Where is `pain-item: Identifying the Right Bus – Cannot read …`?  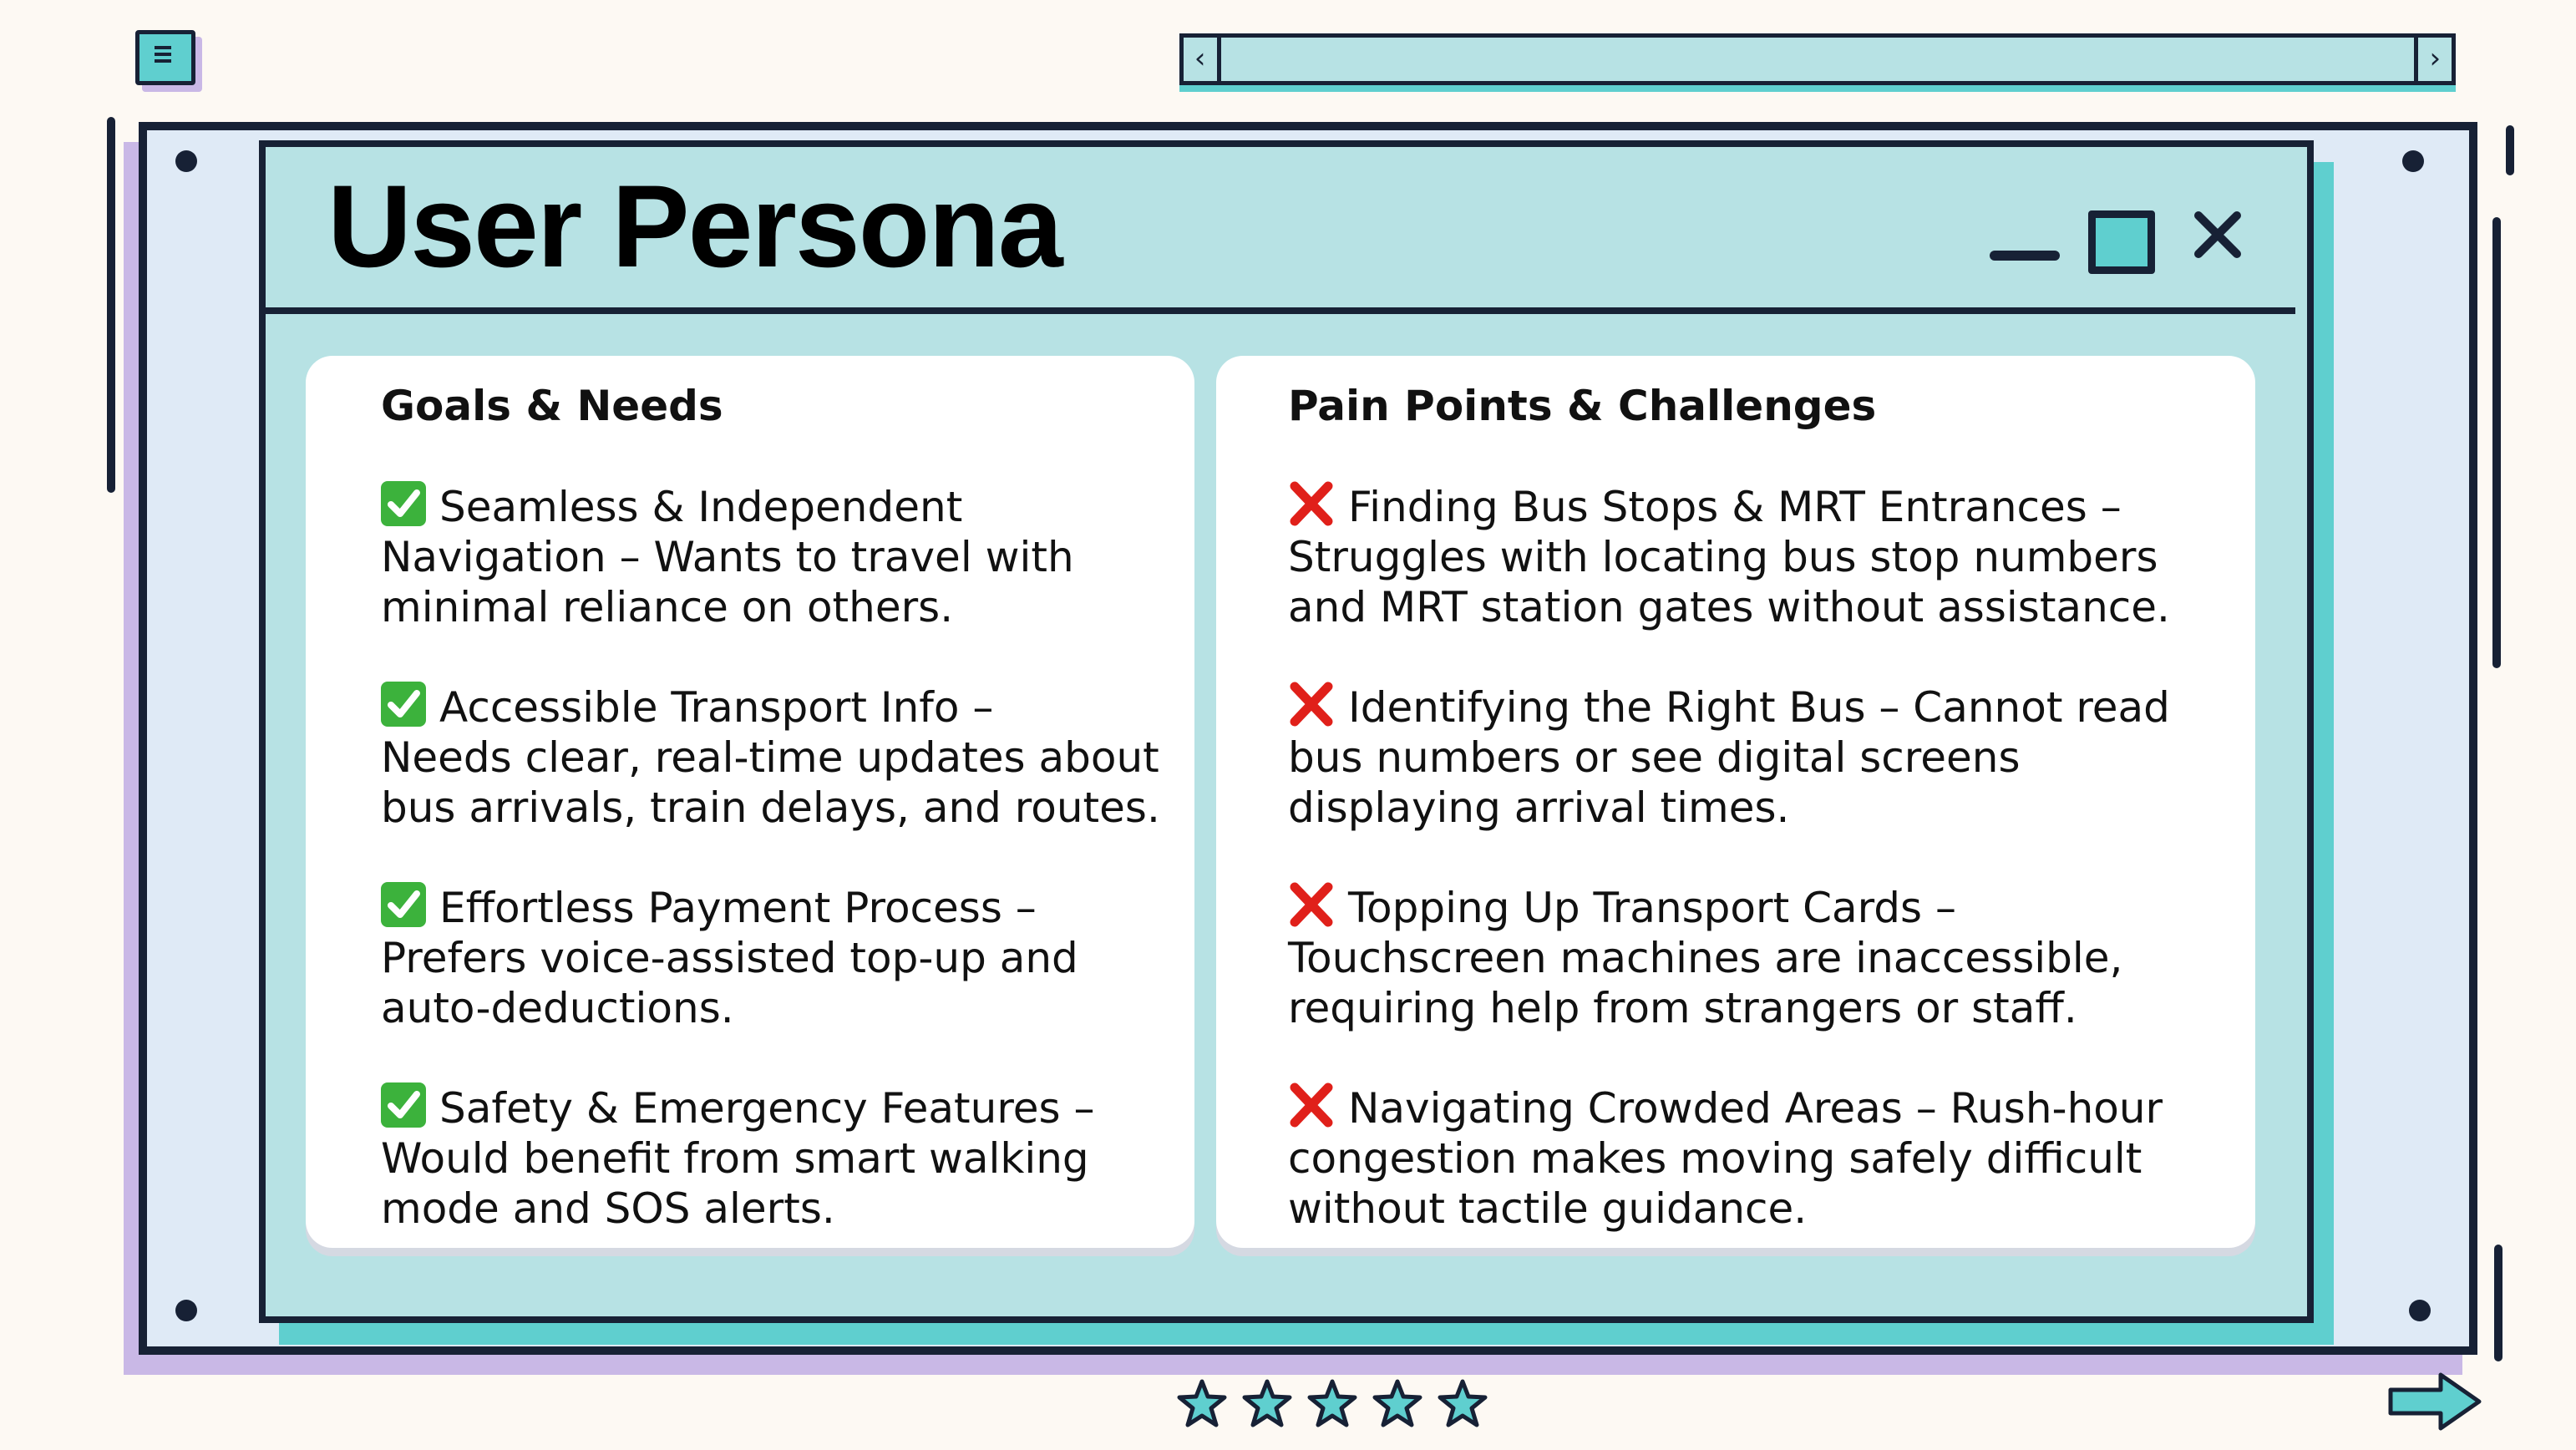 pain-item: Identifying the Right Bus – Cannot read … is located at coordinates (1729, 757).